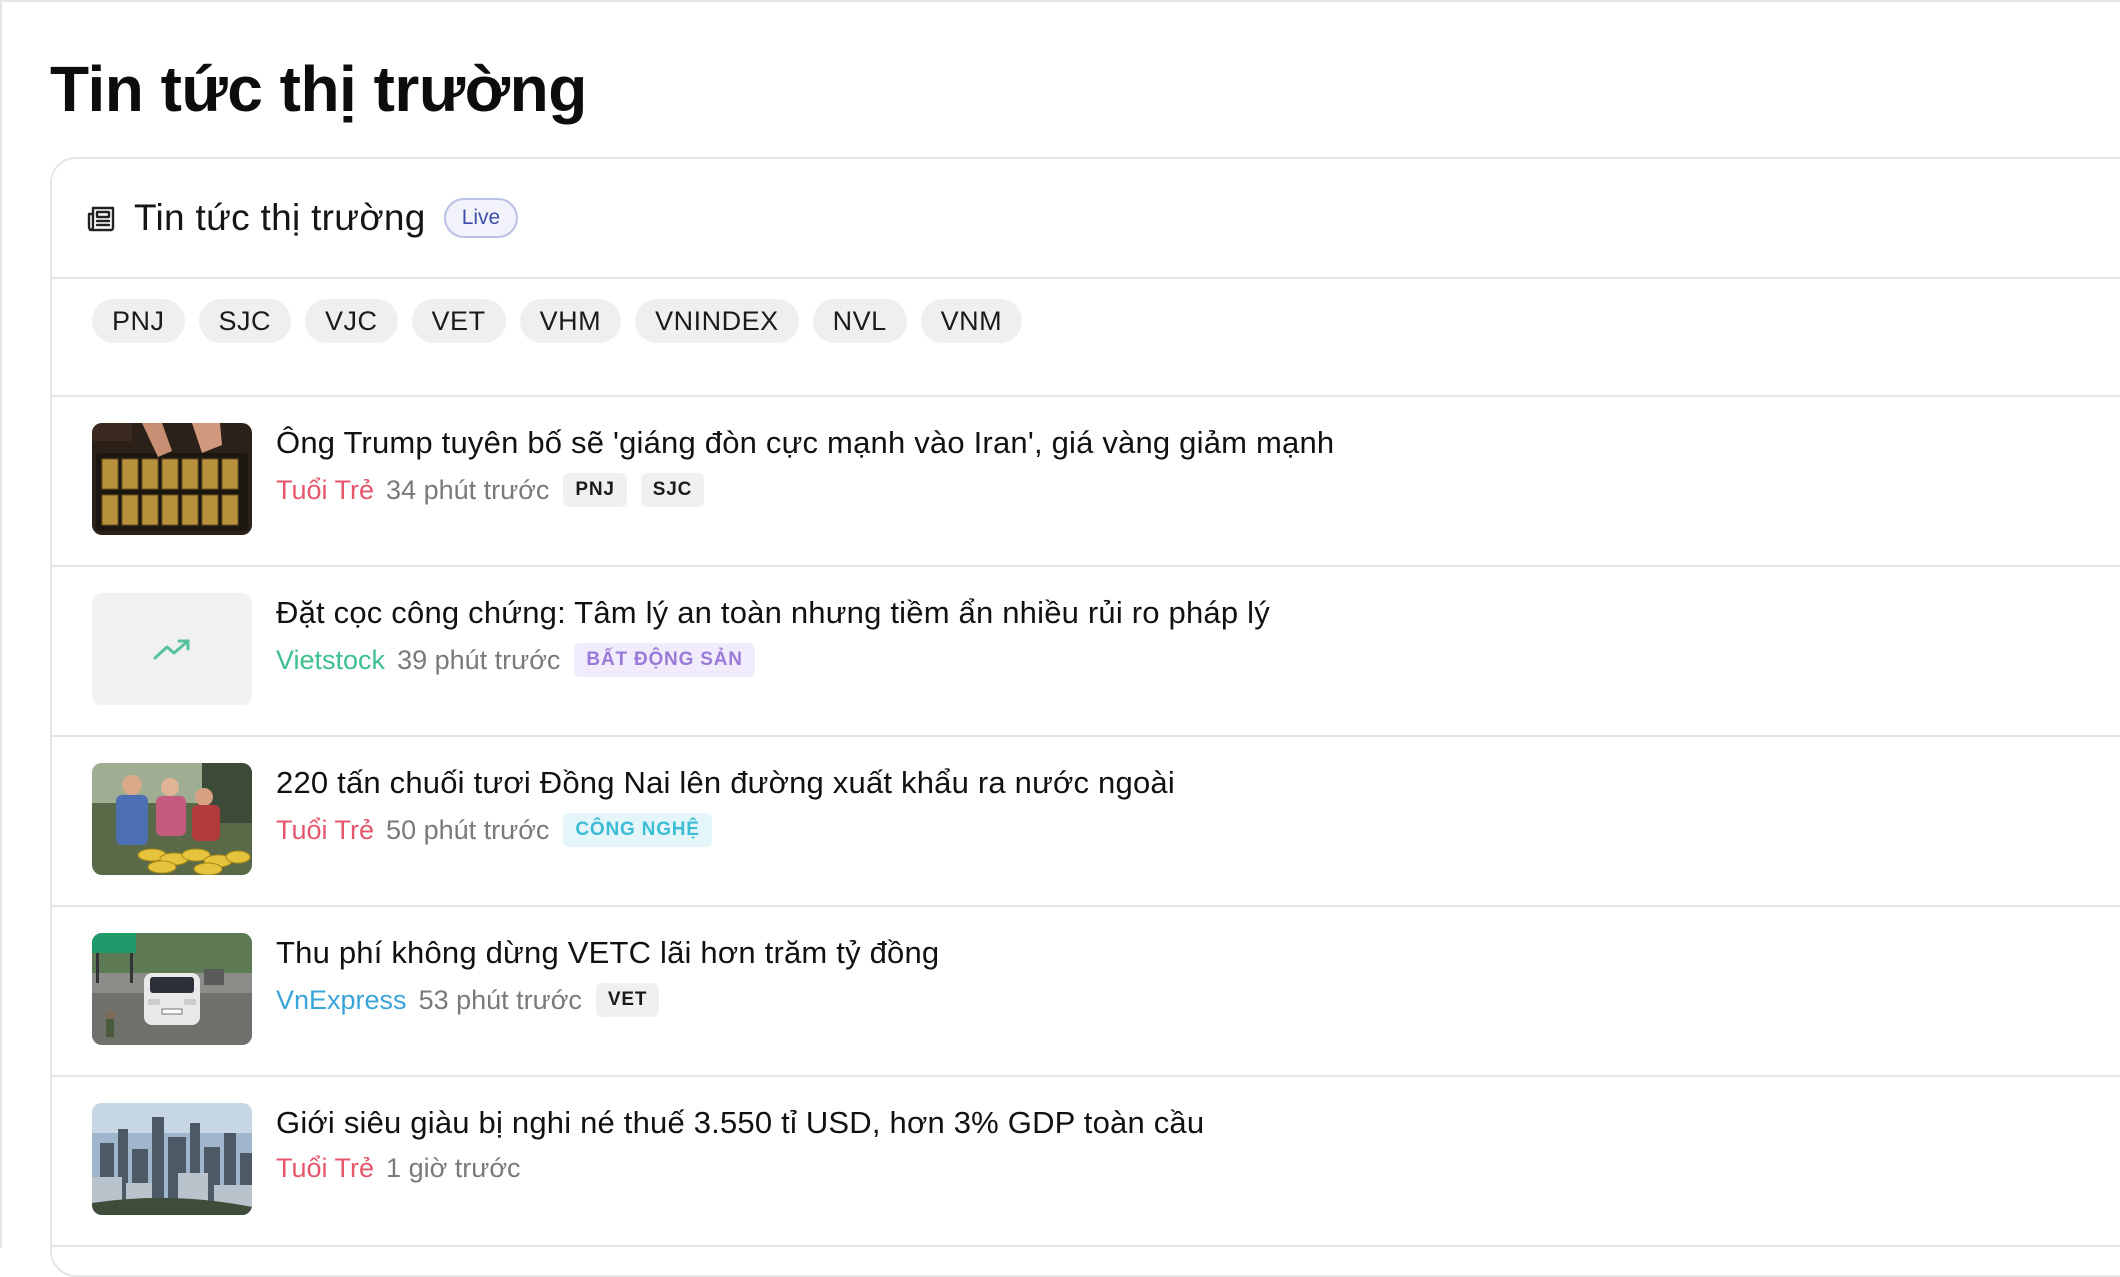 Image resolution: width=2120 pixels, height=1277 pixels. Describe the element at coordinates (172, 819) in the screenshot. I see `banana-market-image` at that location.